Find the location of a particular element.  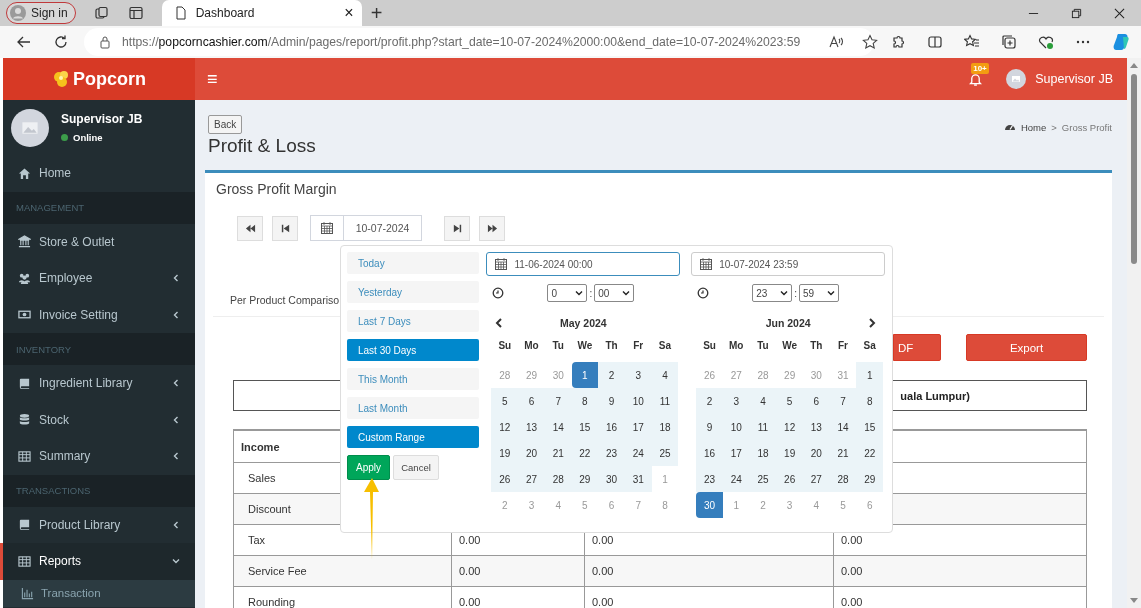

hour-select: 0 is located at coordinates (567, 293).